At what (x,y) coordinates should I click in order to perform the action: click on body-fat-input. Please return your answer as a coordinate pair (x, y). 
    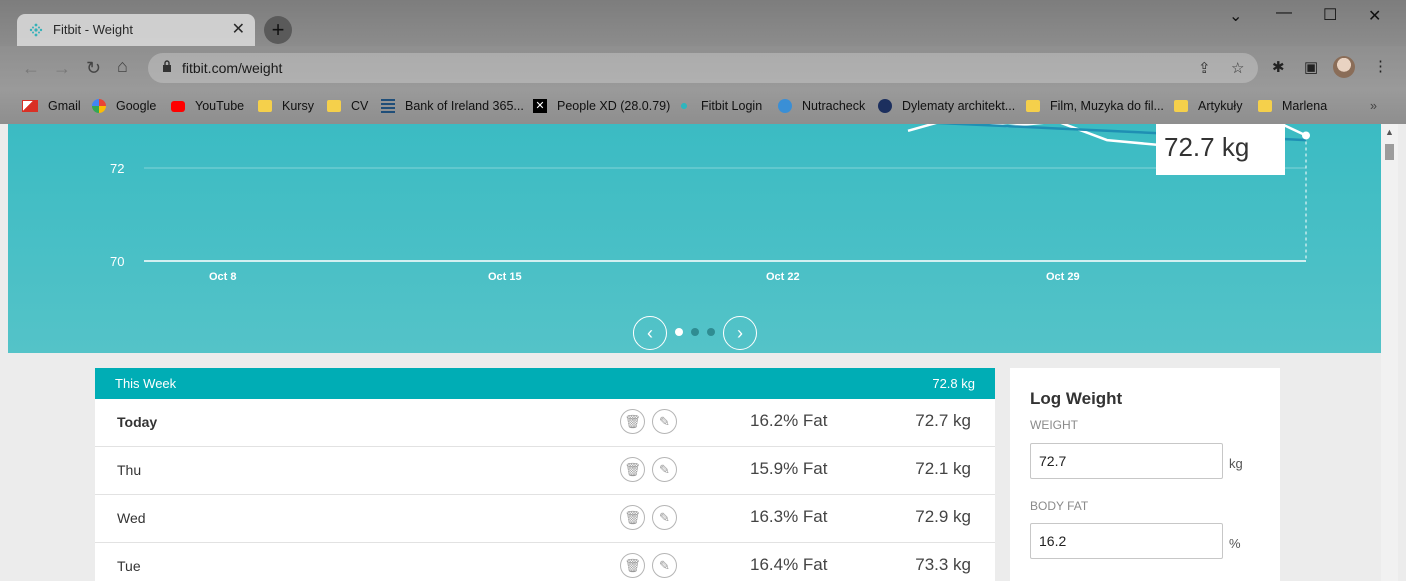
    Looking at the image, I should click on (1126, 541).